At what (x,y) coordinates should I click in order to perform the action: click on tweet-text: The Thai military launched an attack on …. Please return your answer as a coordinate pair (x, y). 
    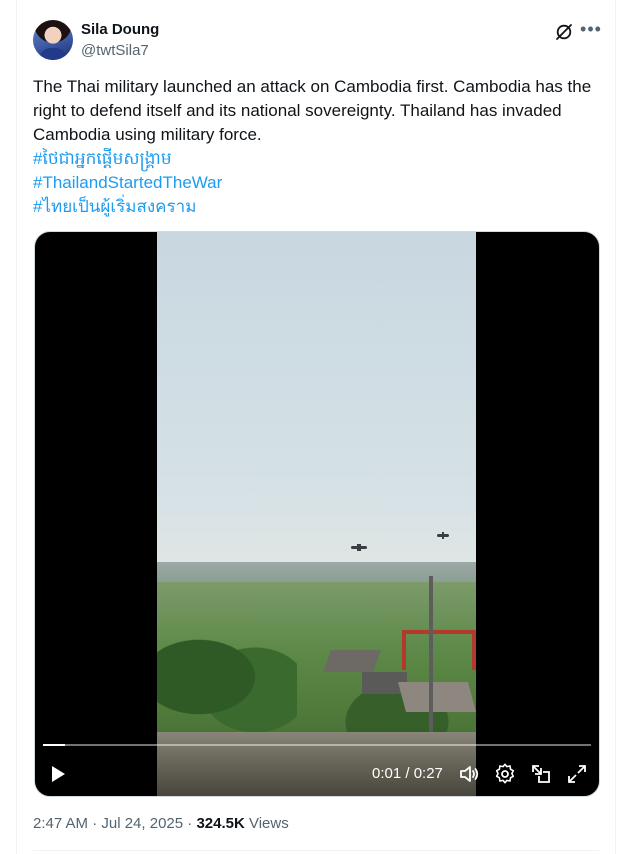
    Looking at the image, I should click on (312, 110).